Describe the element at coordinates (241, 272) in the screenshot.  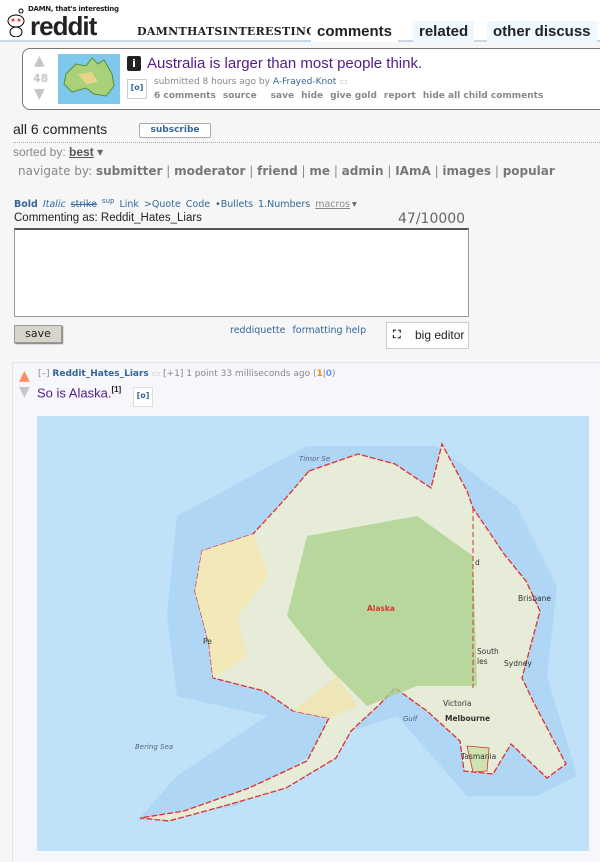
I see `comment-textarea` at that location.